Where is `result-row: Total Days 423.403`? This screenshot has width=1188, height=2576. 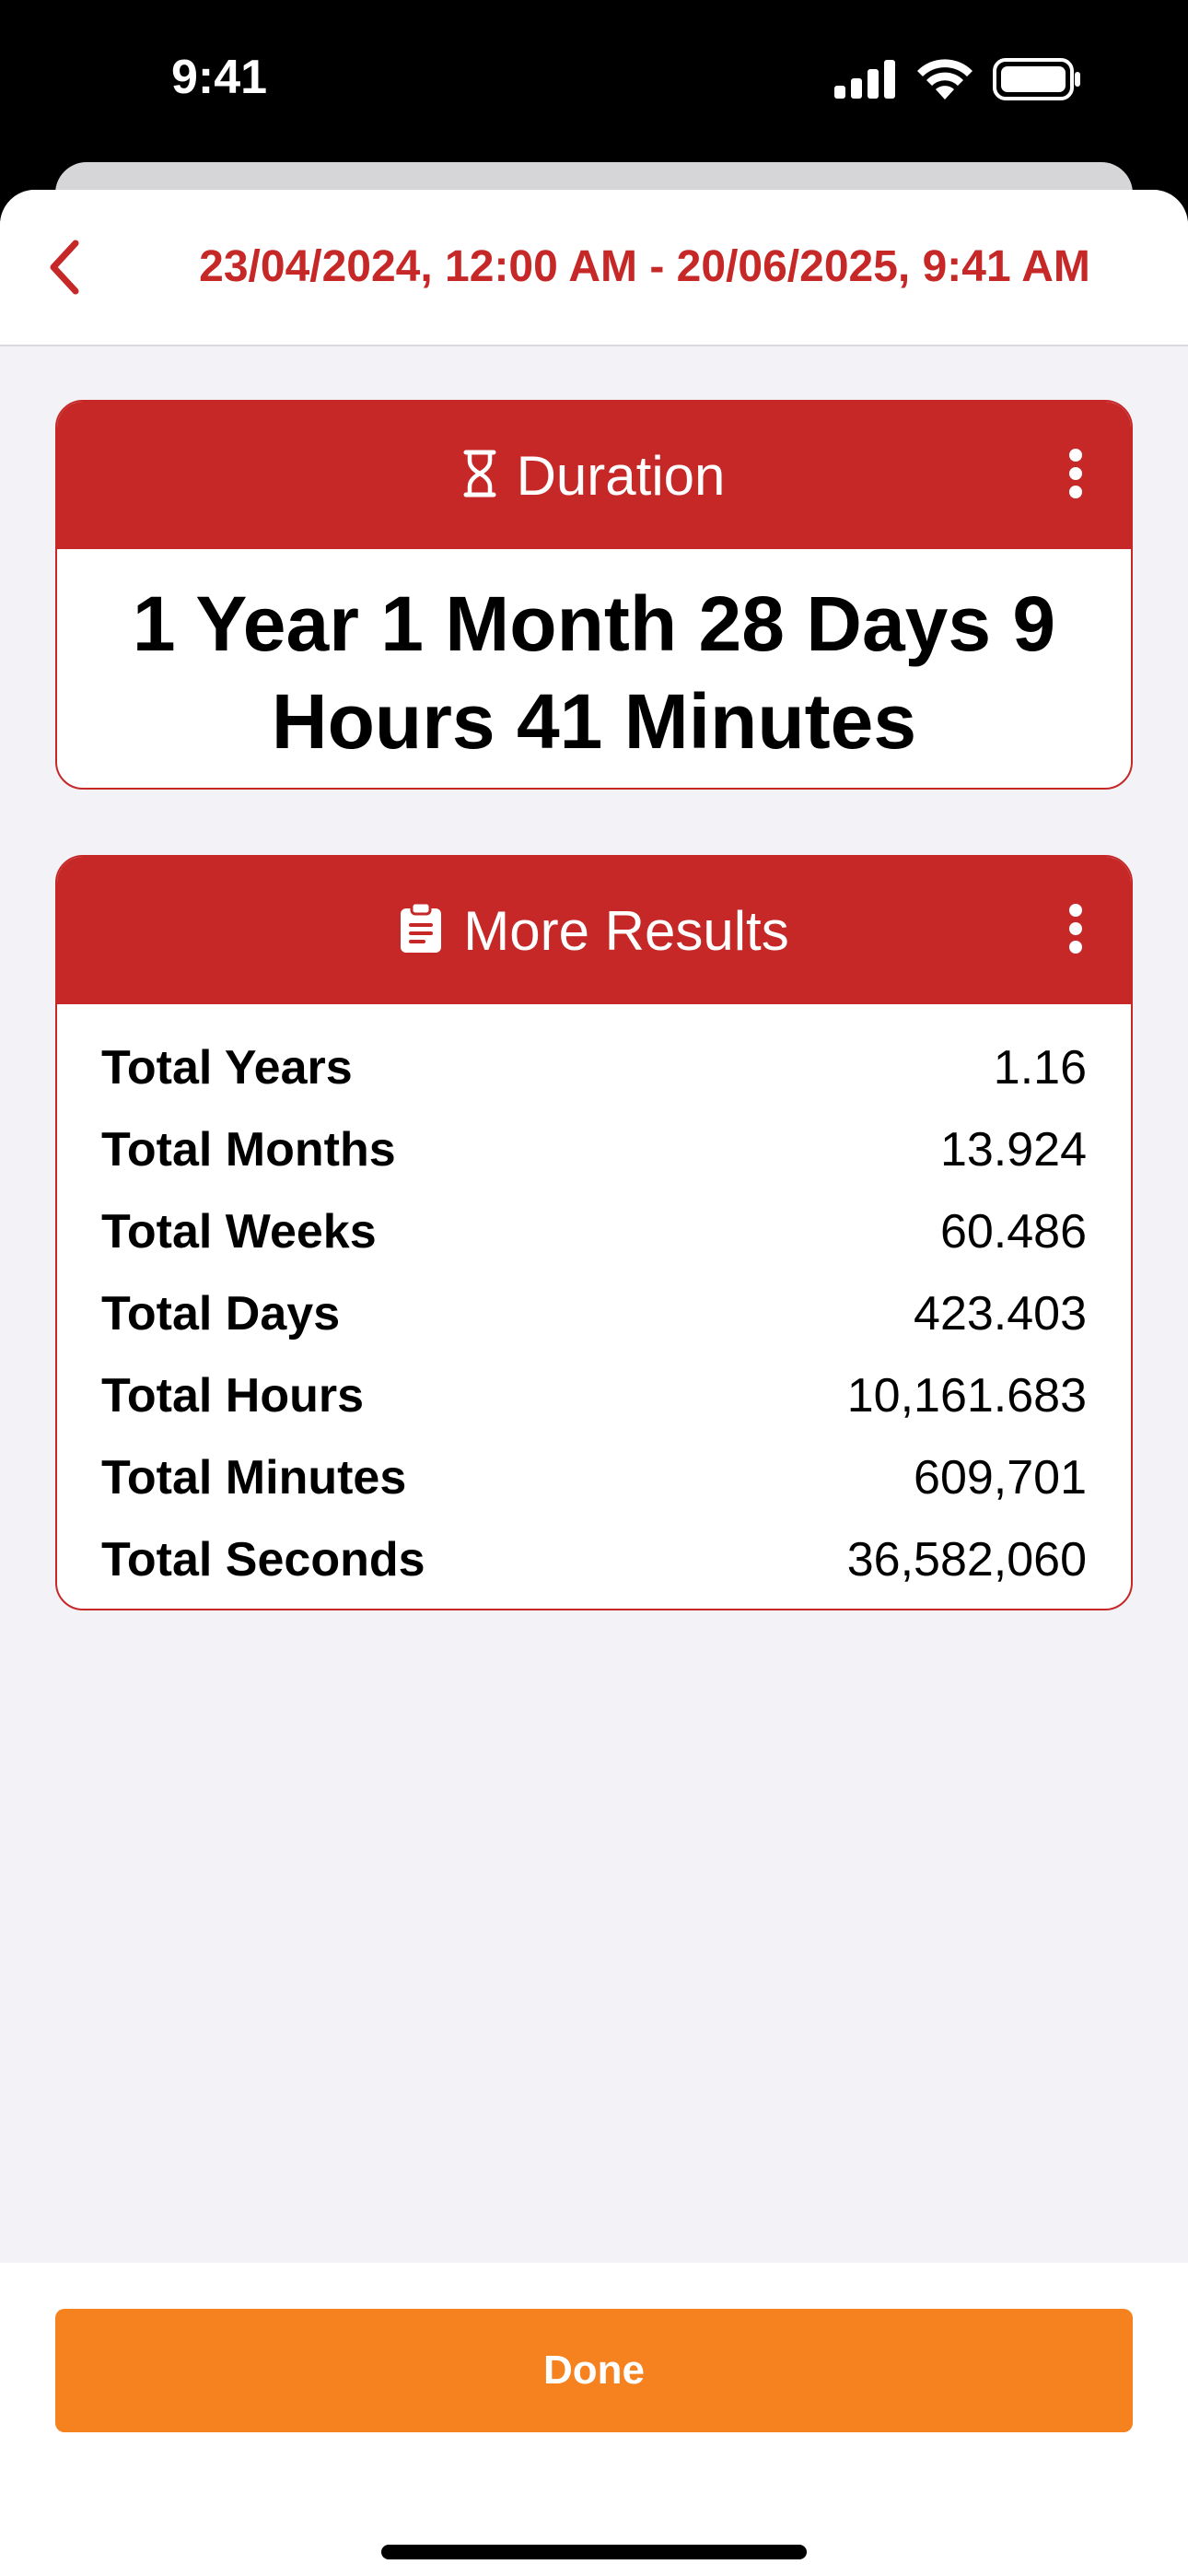 result-row: Total Days 423.403 is located at coordinates (594, 1313).